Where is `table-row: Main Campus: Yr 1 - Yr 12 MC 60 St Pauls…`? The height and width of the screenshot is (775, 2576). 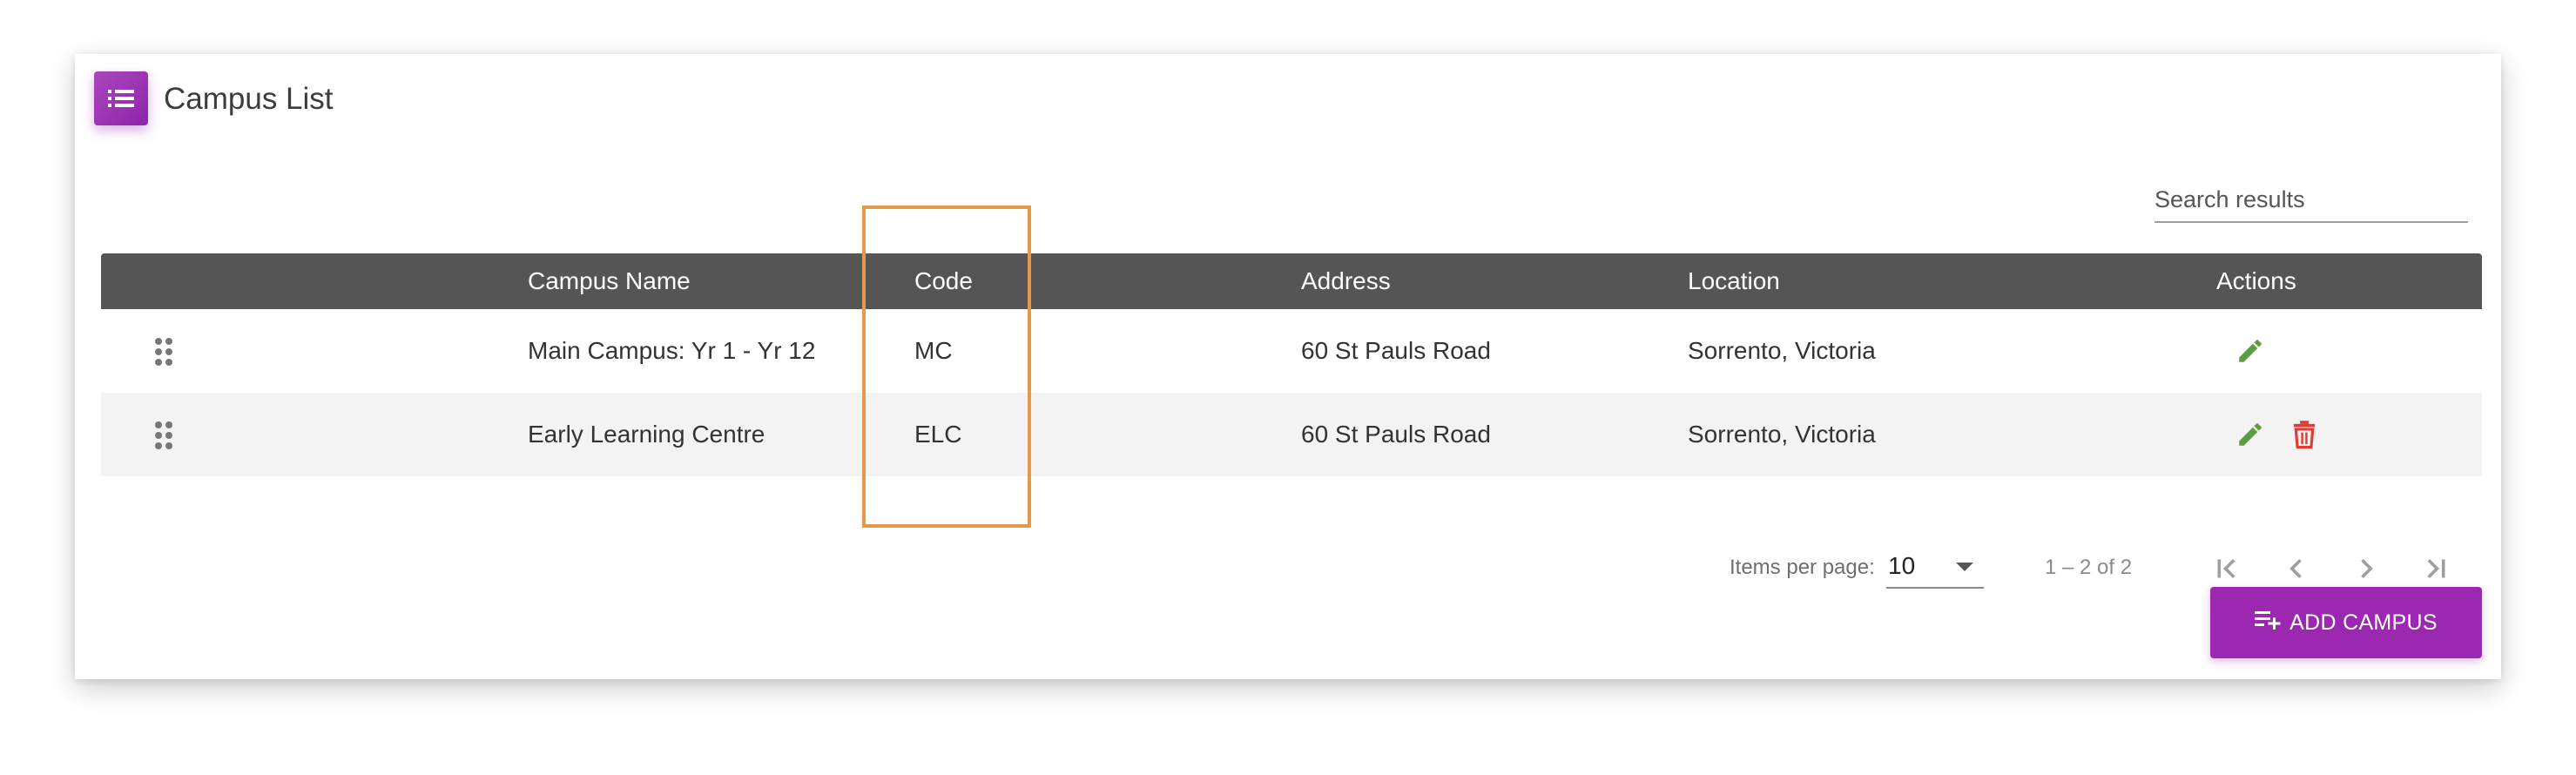 table-row: Main Campus: Yr 1 - Yr 12 MC 60 St Pauls… is located at coordinates (1291, 351).